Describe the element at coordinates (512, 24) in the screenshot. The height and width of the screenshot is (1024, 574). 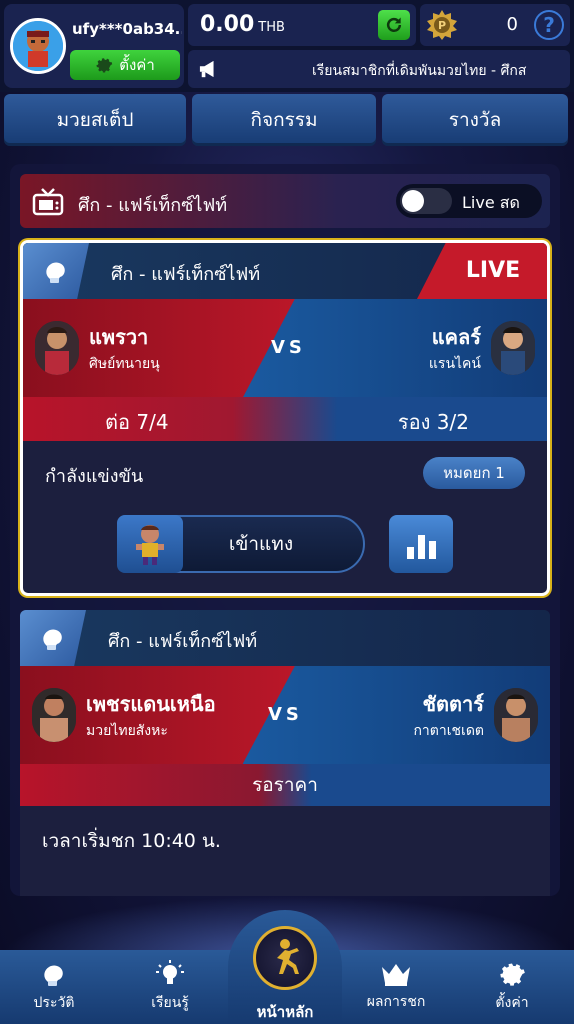
I see `points-value: 0` at that location.